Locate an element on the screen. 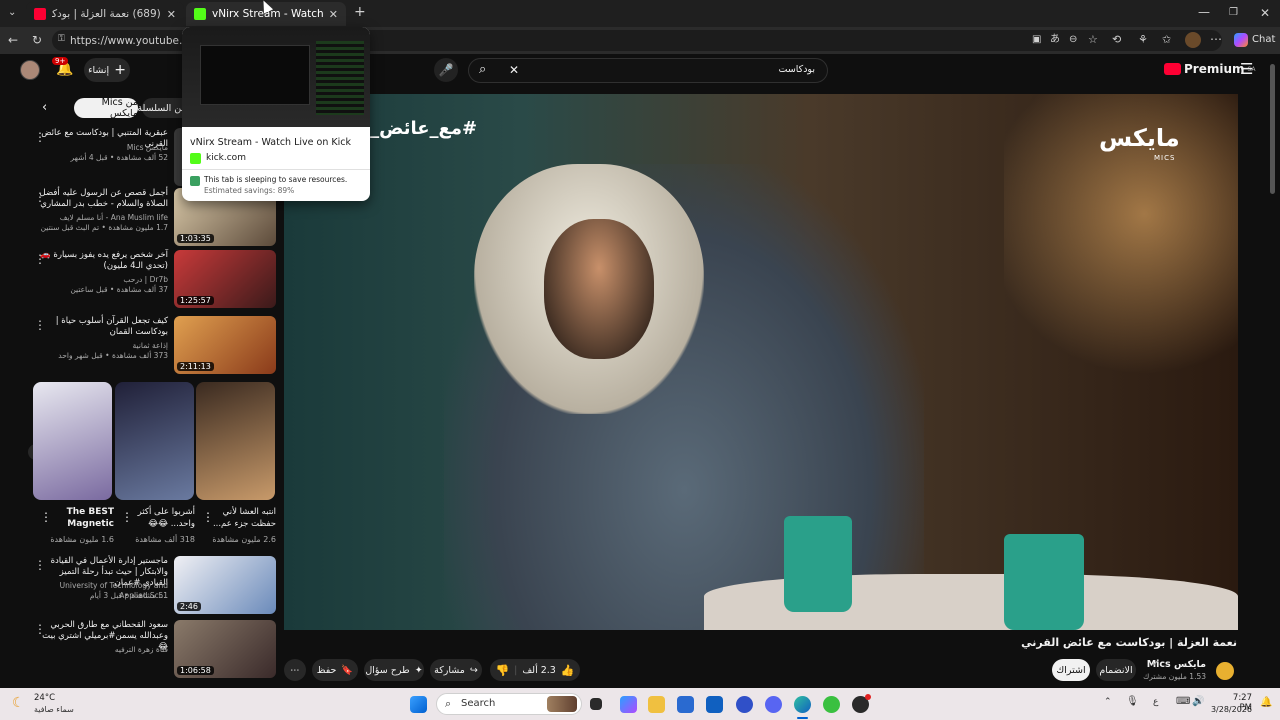  outlook-icon is located at coordinates (714, 704).